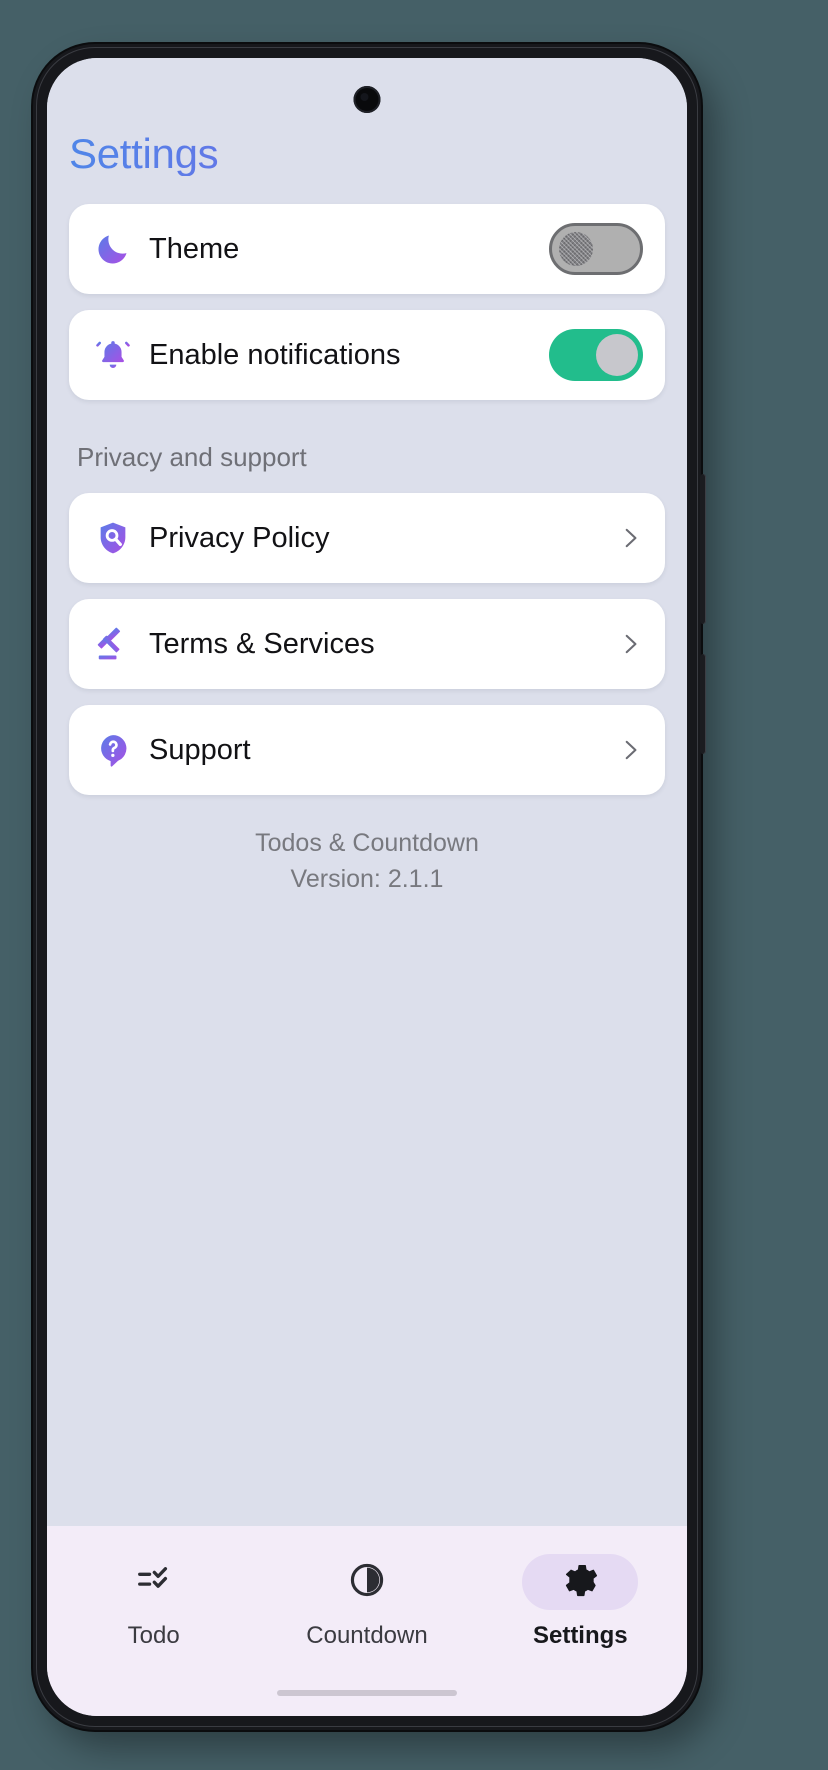  What do you see at coordinates (596, 249) in the screenshot?
I see `theme-toggle` at bounding box center [596, 249].